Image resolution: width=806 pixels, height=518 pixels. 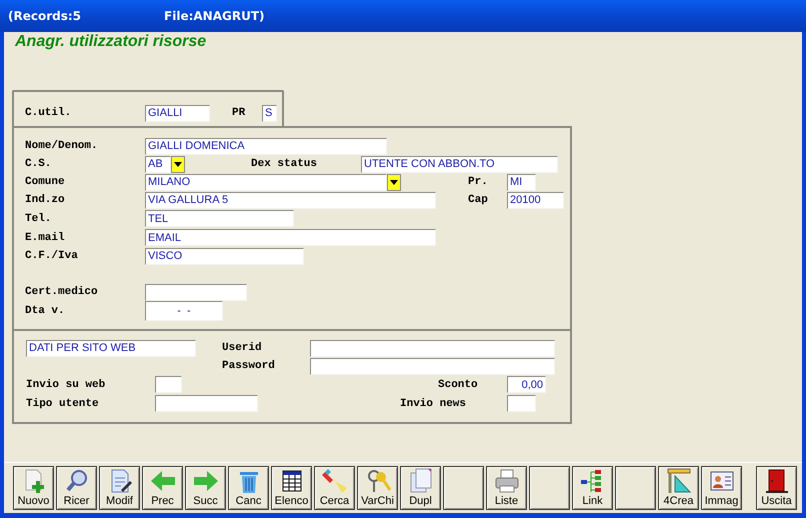 What do you see at coordinates (219, 218) in the screenshot?
I see `input-field: TEL` at bounding box center [219, 218].